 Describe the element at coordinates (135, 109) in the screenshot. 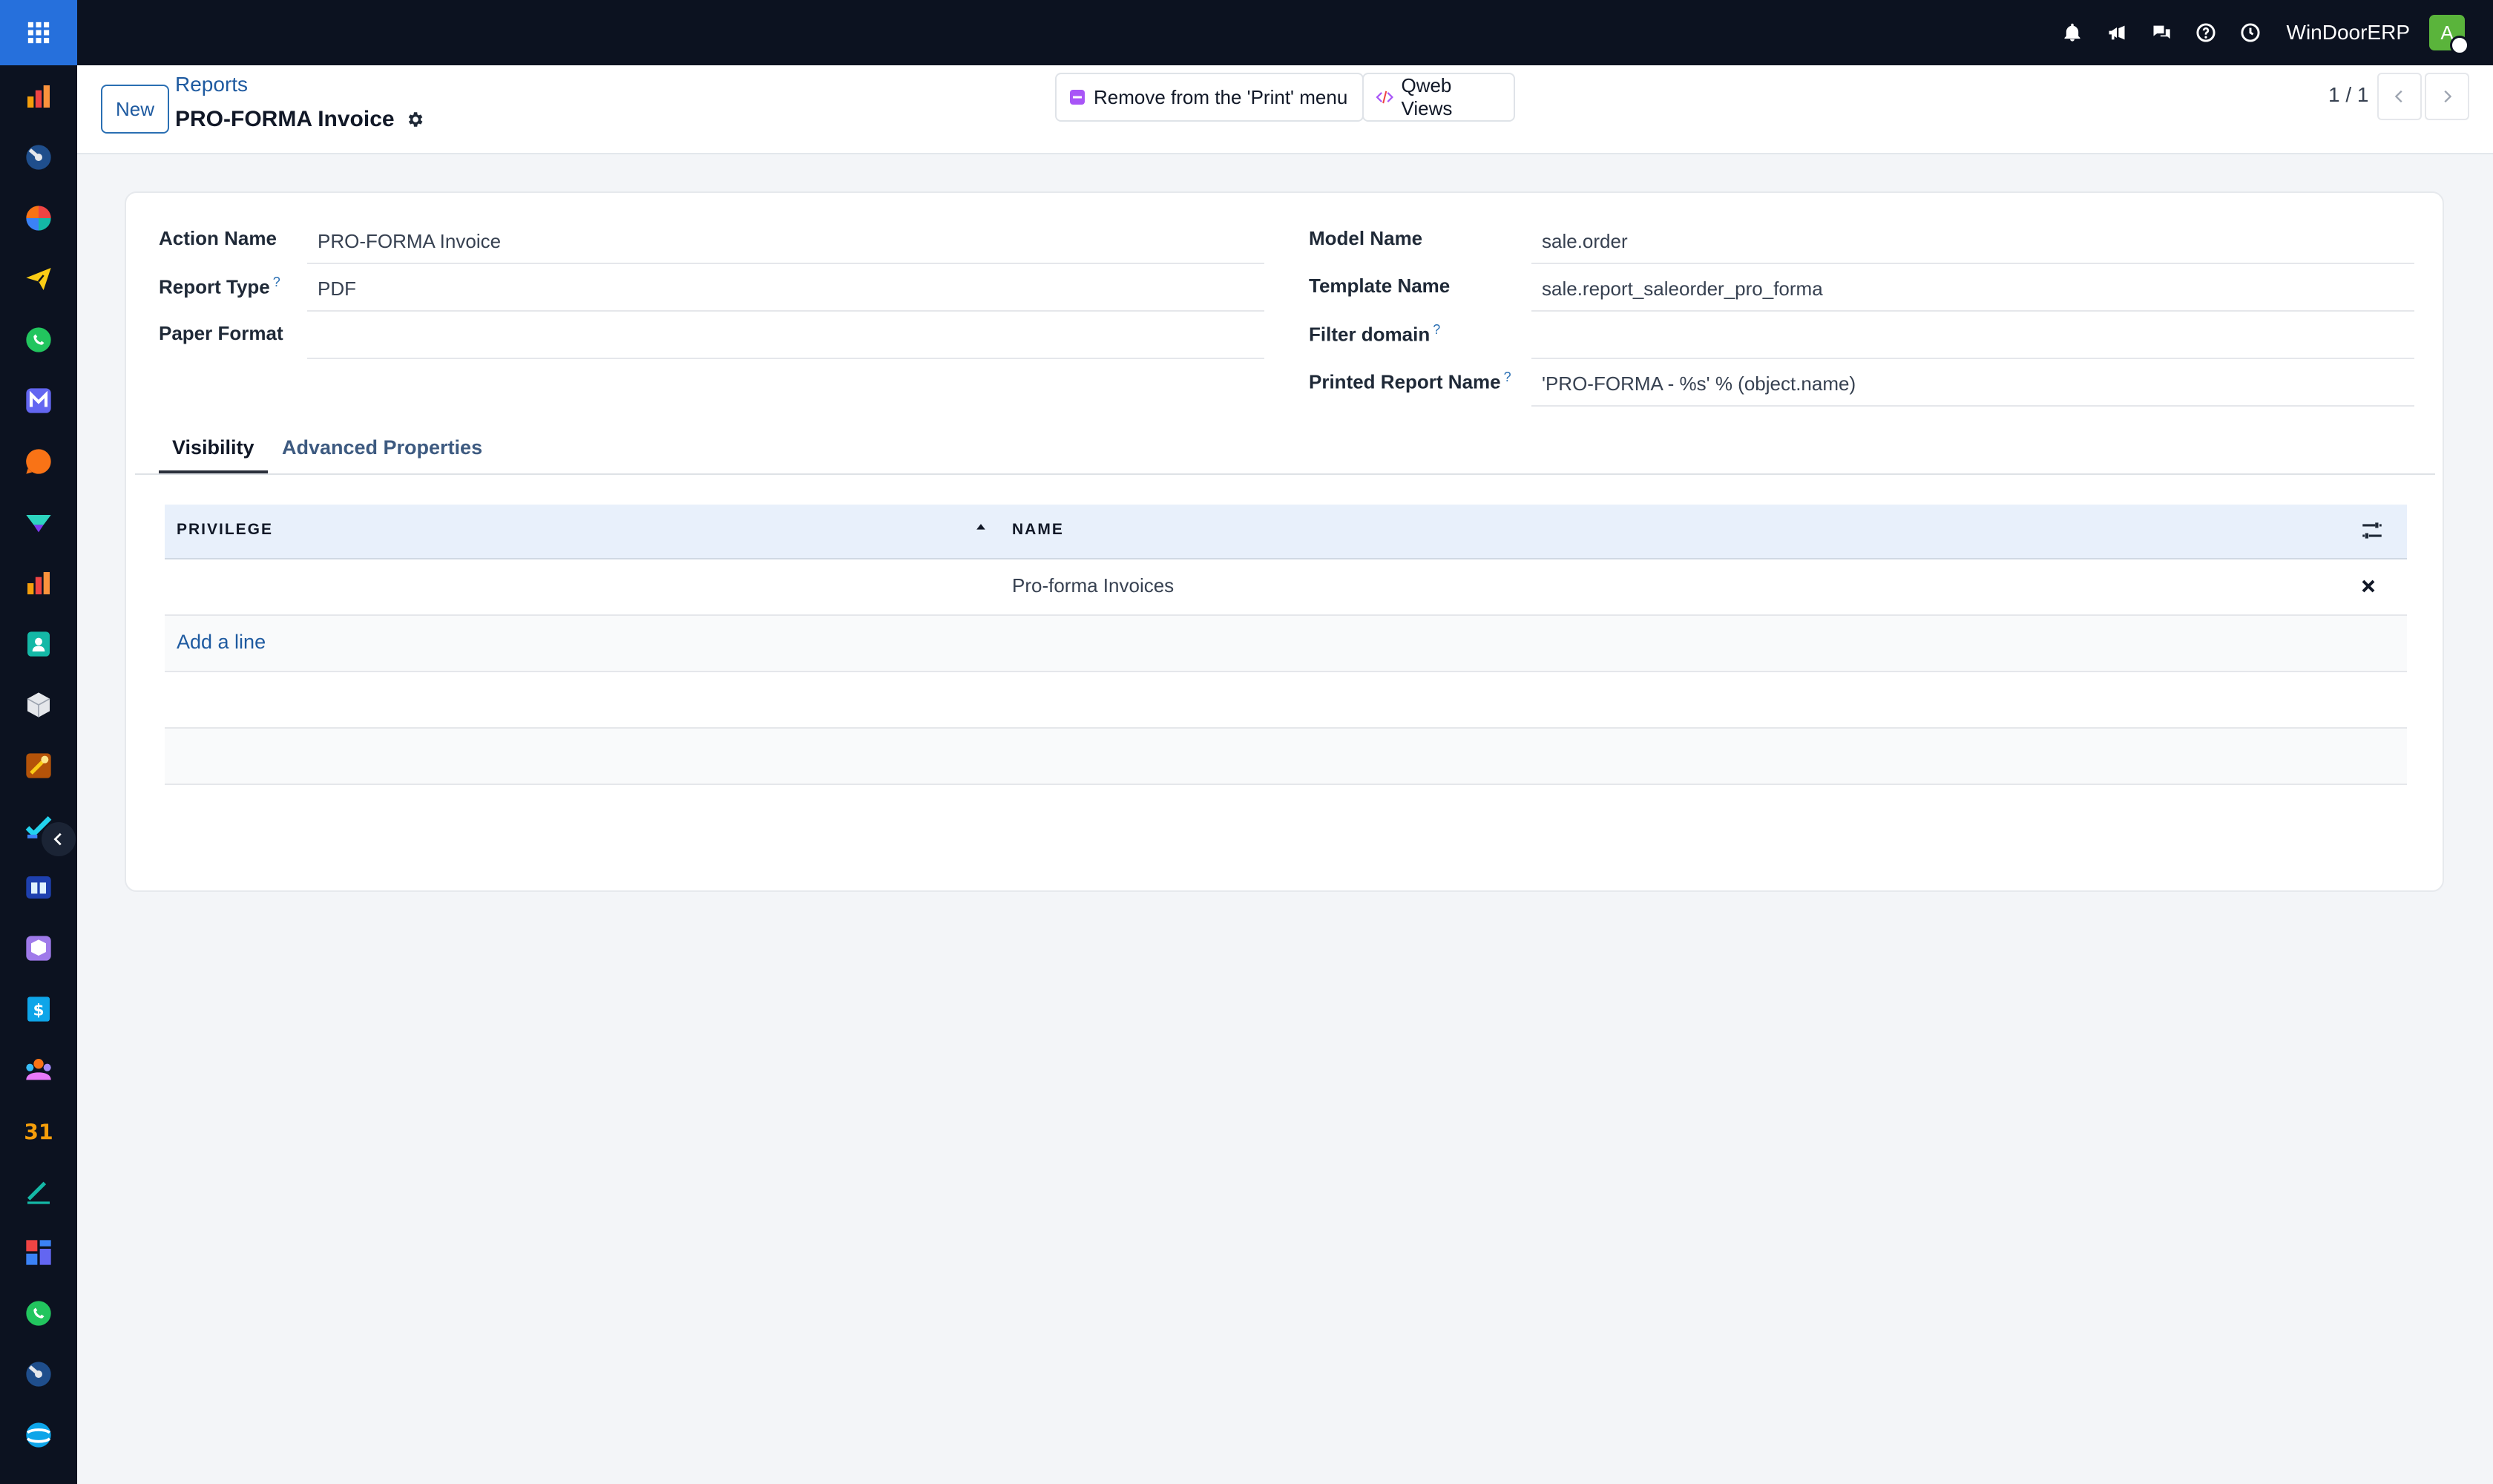

I see `new-button: New` at that location.